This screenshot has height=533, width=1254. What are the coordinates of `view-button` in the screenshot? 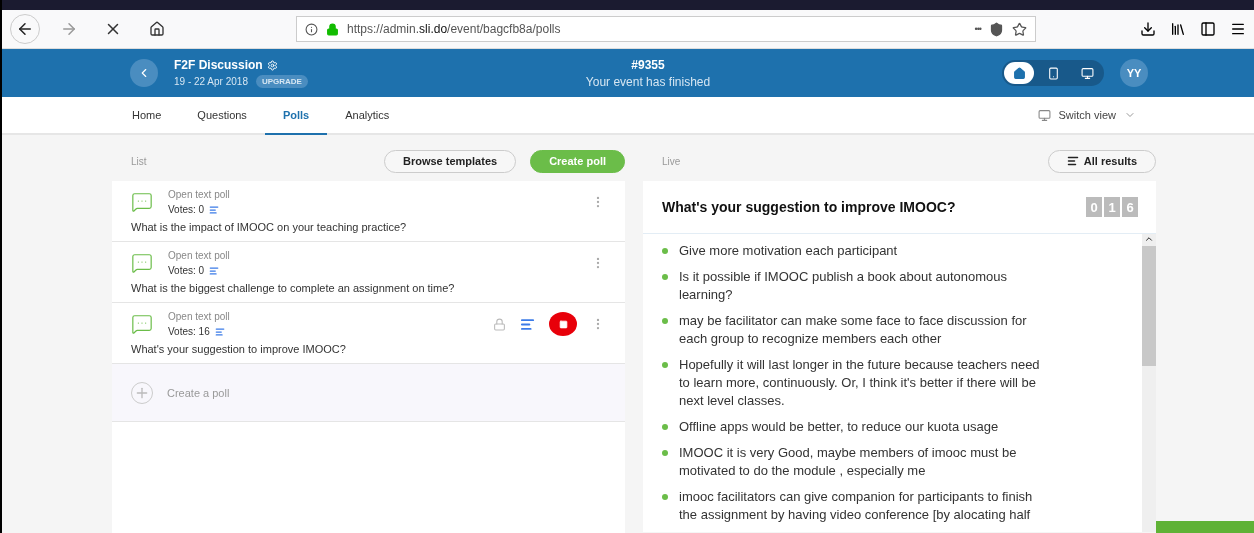 It's located at (1019, 73).